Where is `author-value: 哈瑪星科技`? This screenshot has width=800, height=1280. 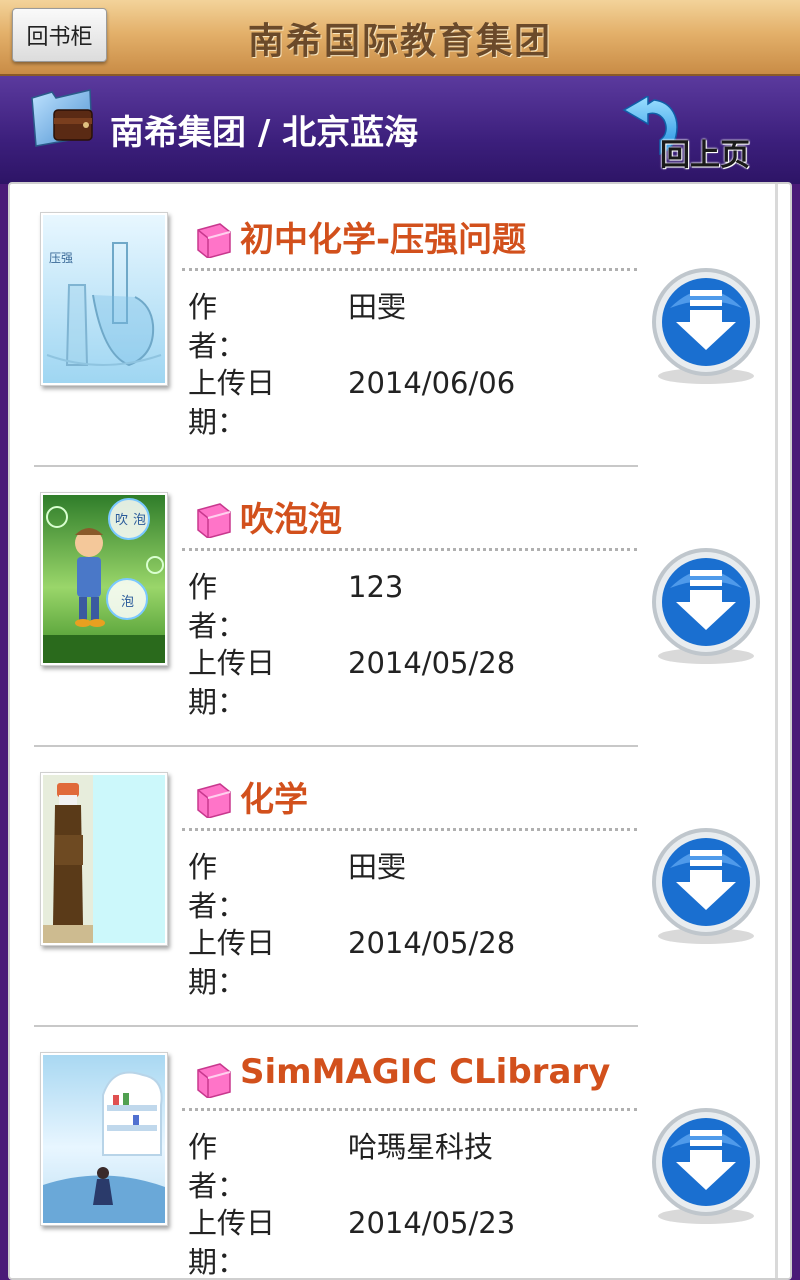
author-value: 哈瑪星科技 is located at coordinates (421, 1147).